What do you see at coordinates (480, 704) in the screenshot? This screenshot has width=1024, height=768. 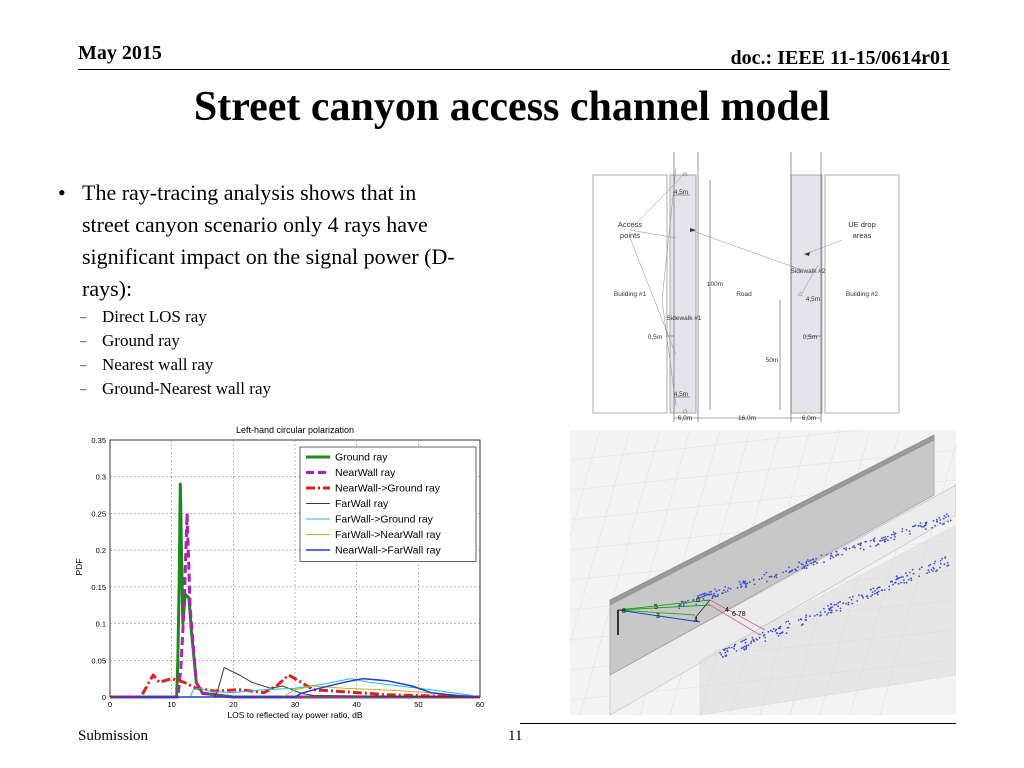 I see `x-tick-label: 60` at bounding box center [480, 704].